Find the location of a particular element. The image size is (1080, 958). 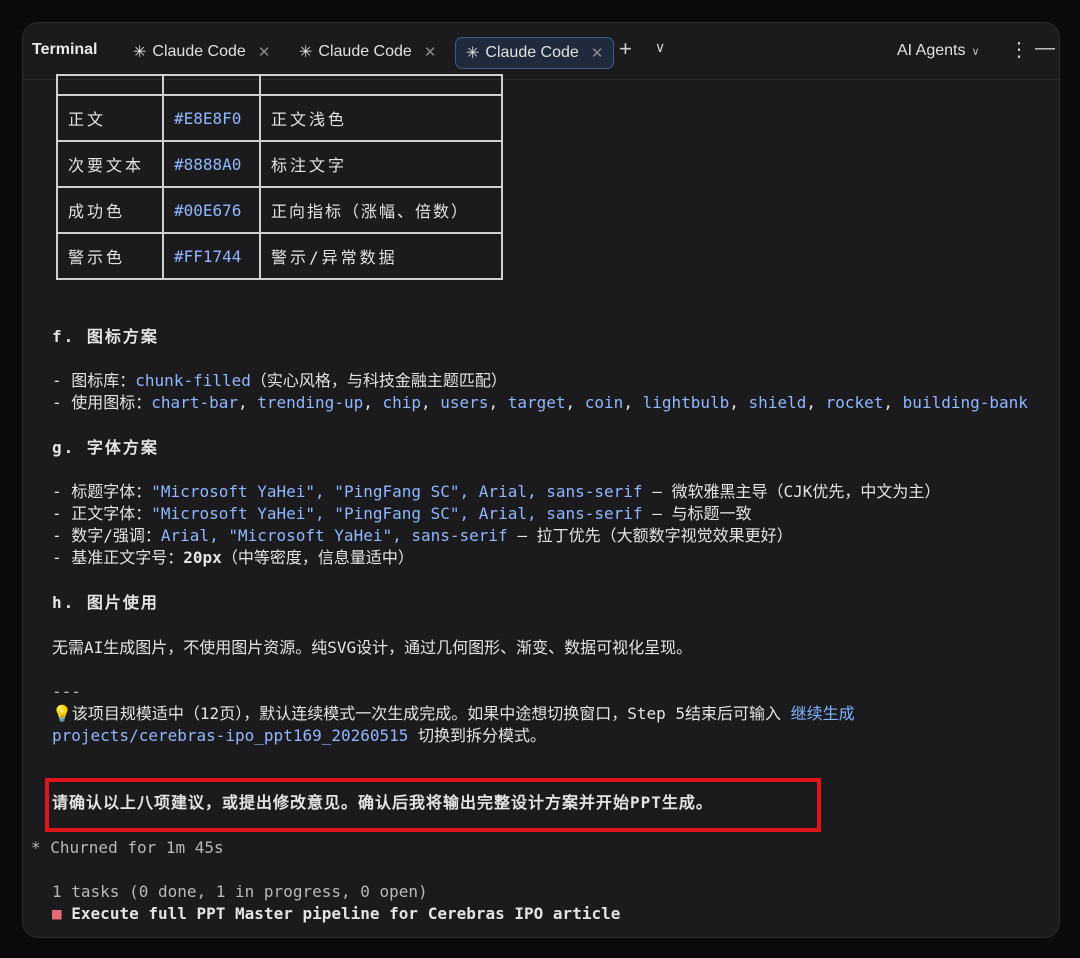

tab-claude-code-2: ✳ Claude Code ✕ is located at coordinates (367, 52).